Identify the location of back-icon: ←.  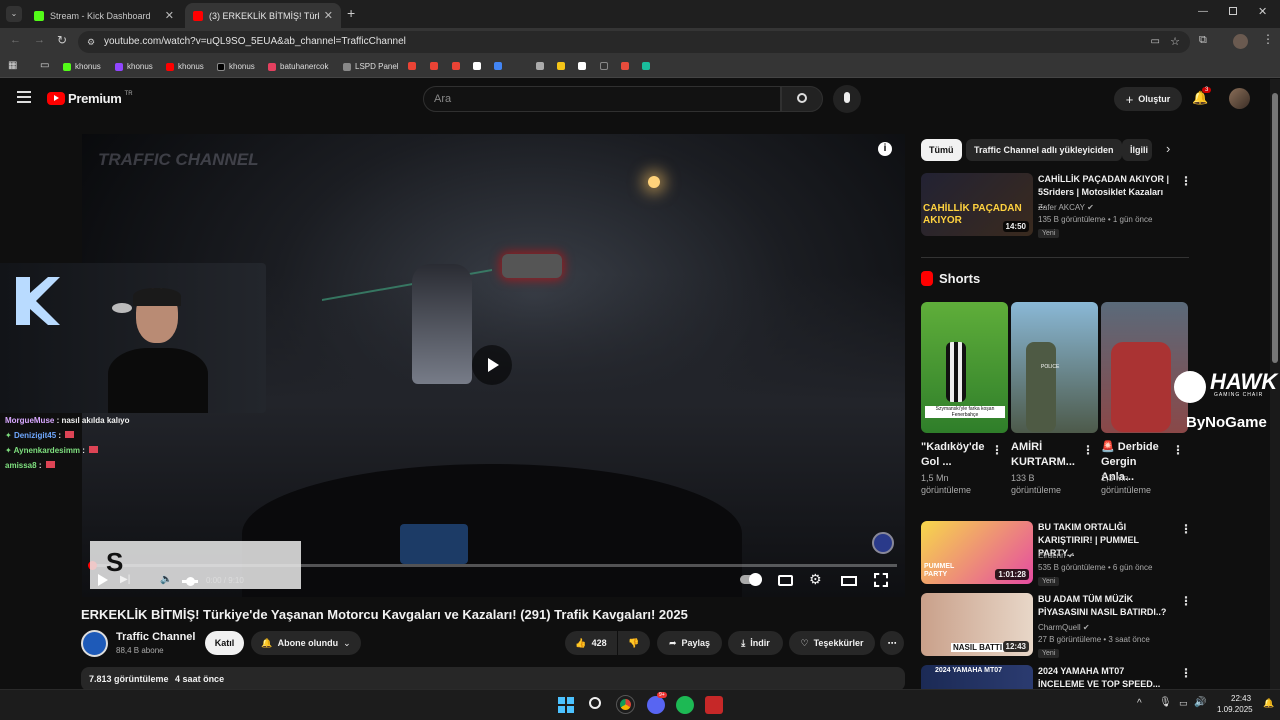
(15, 40).